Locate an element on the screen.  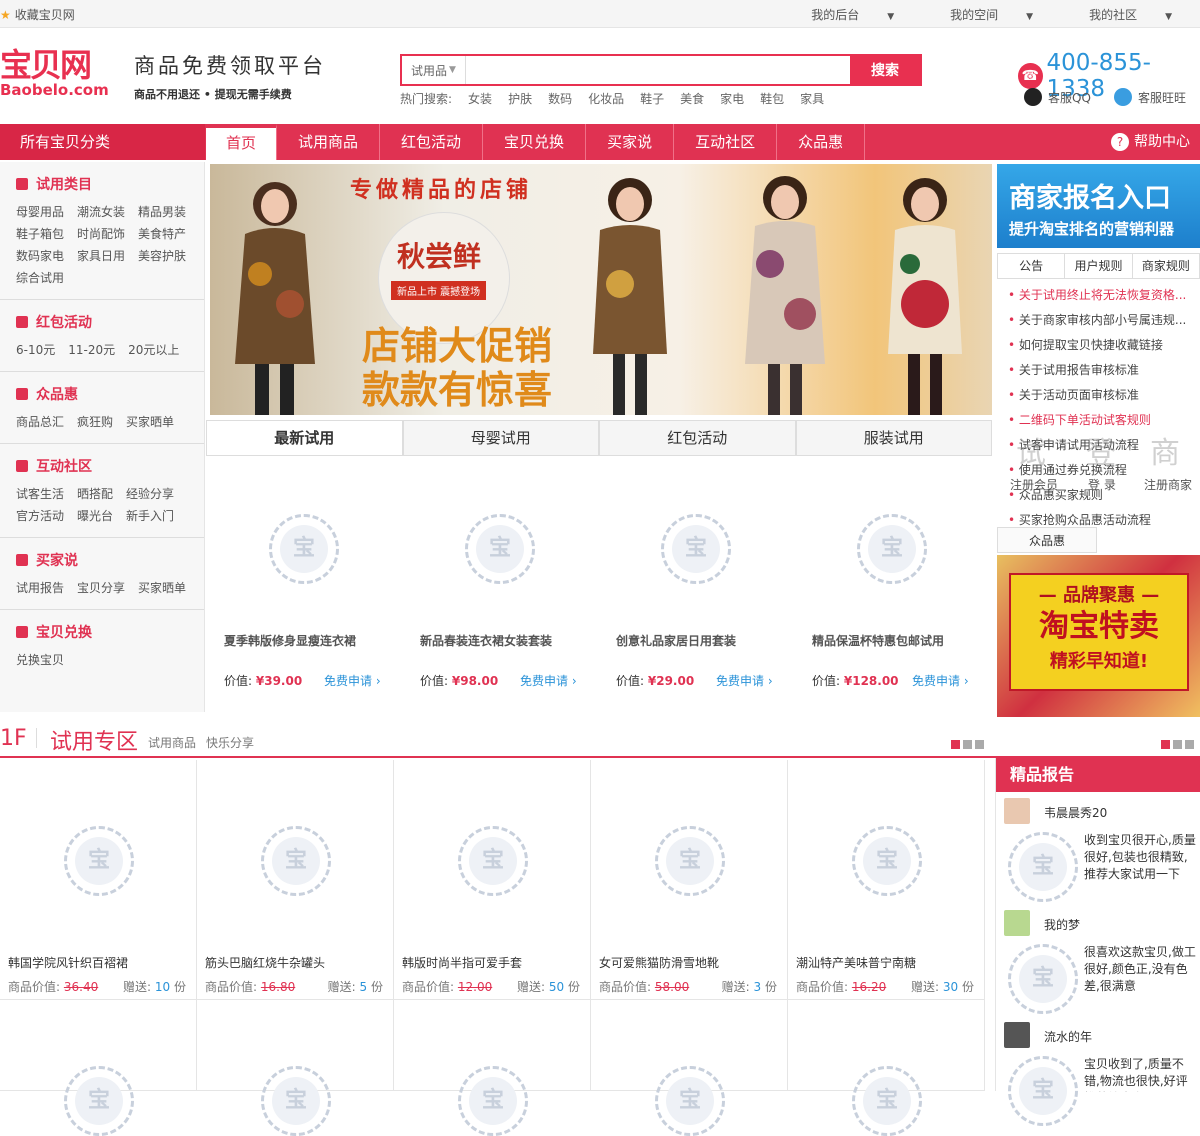
sidebar-link: 20元以上 is located at coordinates (153, 350).